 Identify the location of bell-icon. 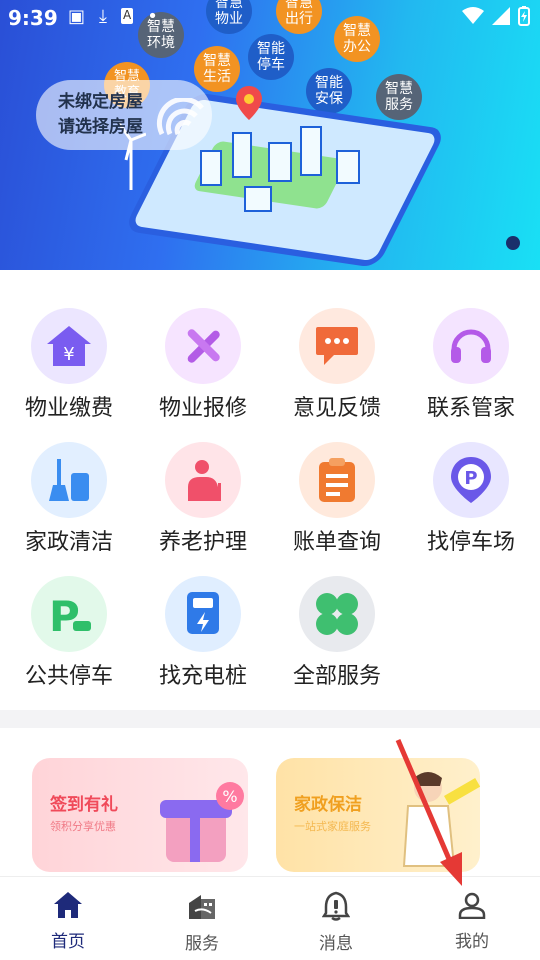
(336, 906).